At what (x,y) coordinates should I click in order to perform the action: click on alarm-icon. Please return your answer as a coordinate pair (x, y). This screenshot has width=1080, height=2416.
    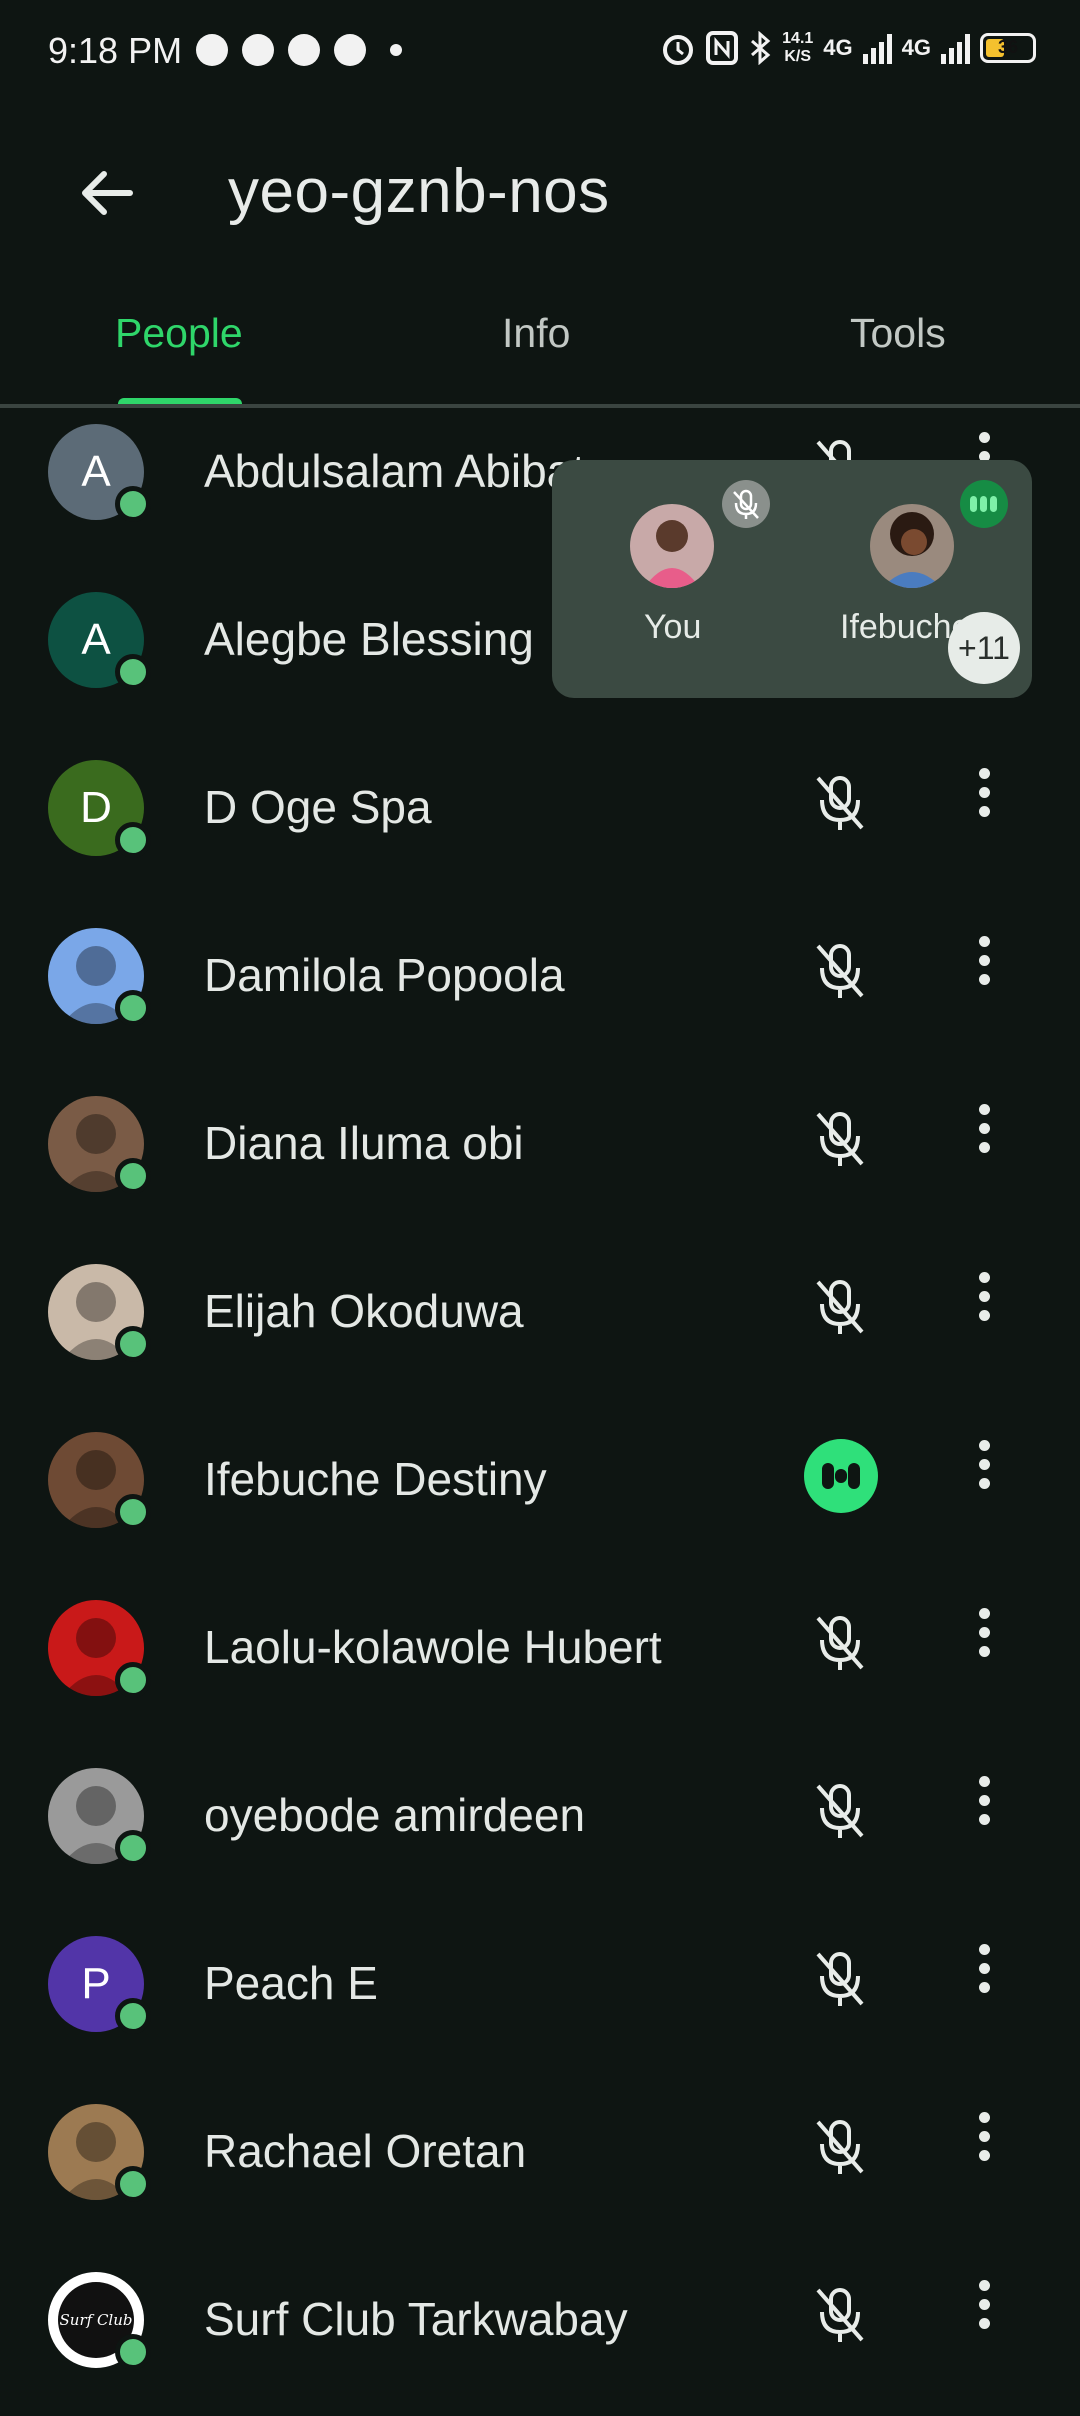
    Looking at the image, I should click on (678, 50).